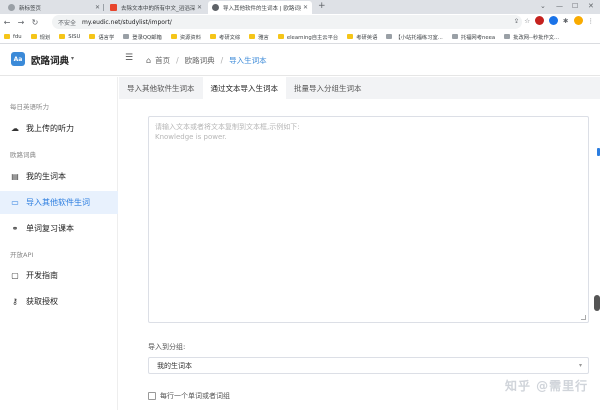  Describe the element at coordinates (473, 37) in the screenshot. I see `bookmark-item: 托福网考neea` at that location.